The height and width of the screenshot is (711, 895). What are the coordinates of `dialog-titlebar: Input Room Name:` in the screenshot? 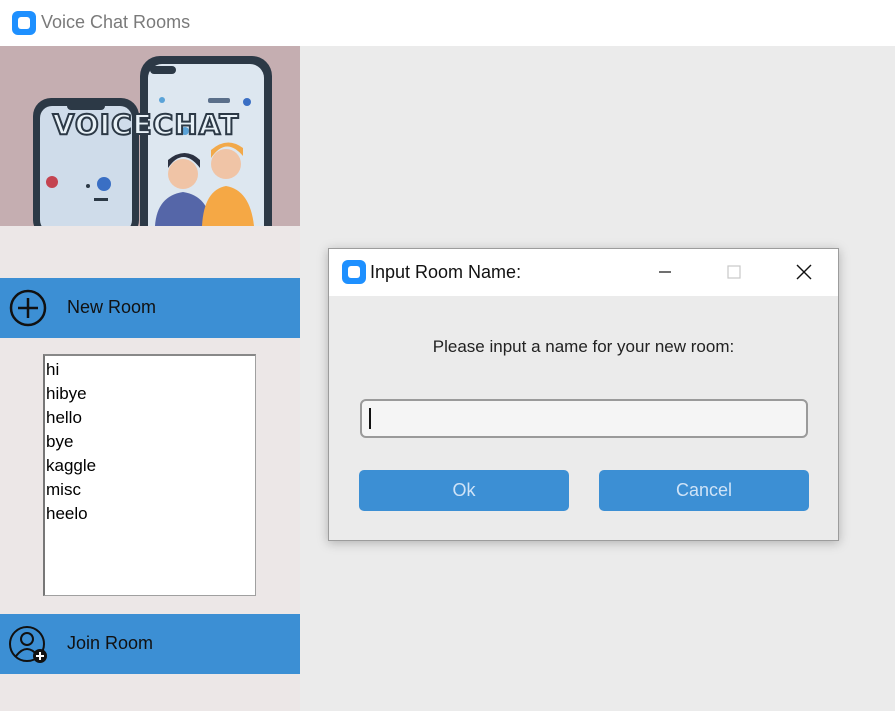 It's located at (583, 272).